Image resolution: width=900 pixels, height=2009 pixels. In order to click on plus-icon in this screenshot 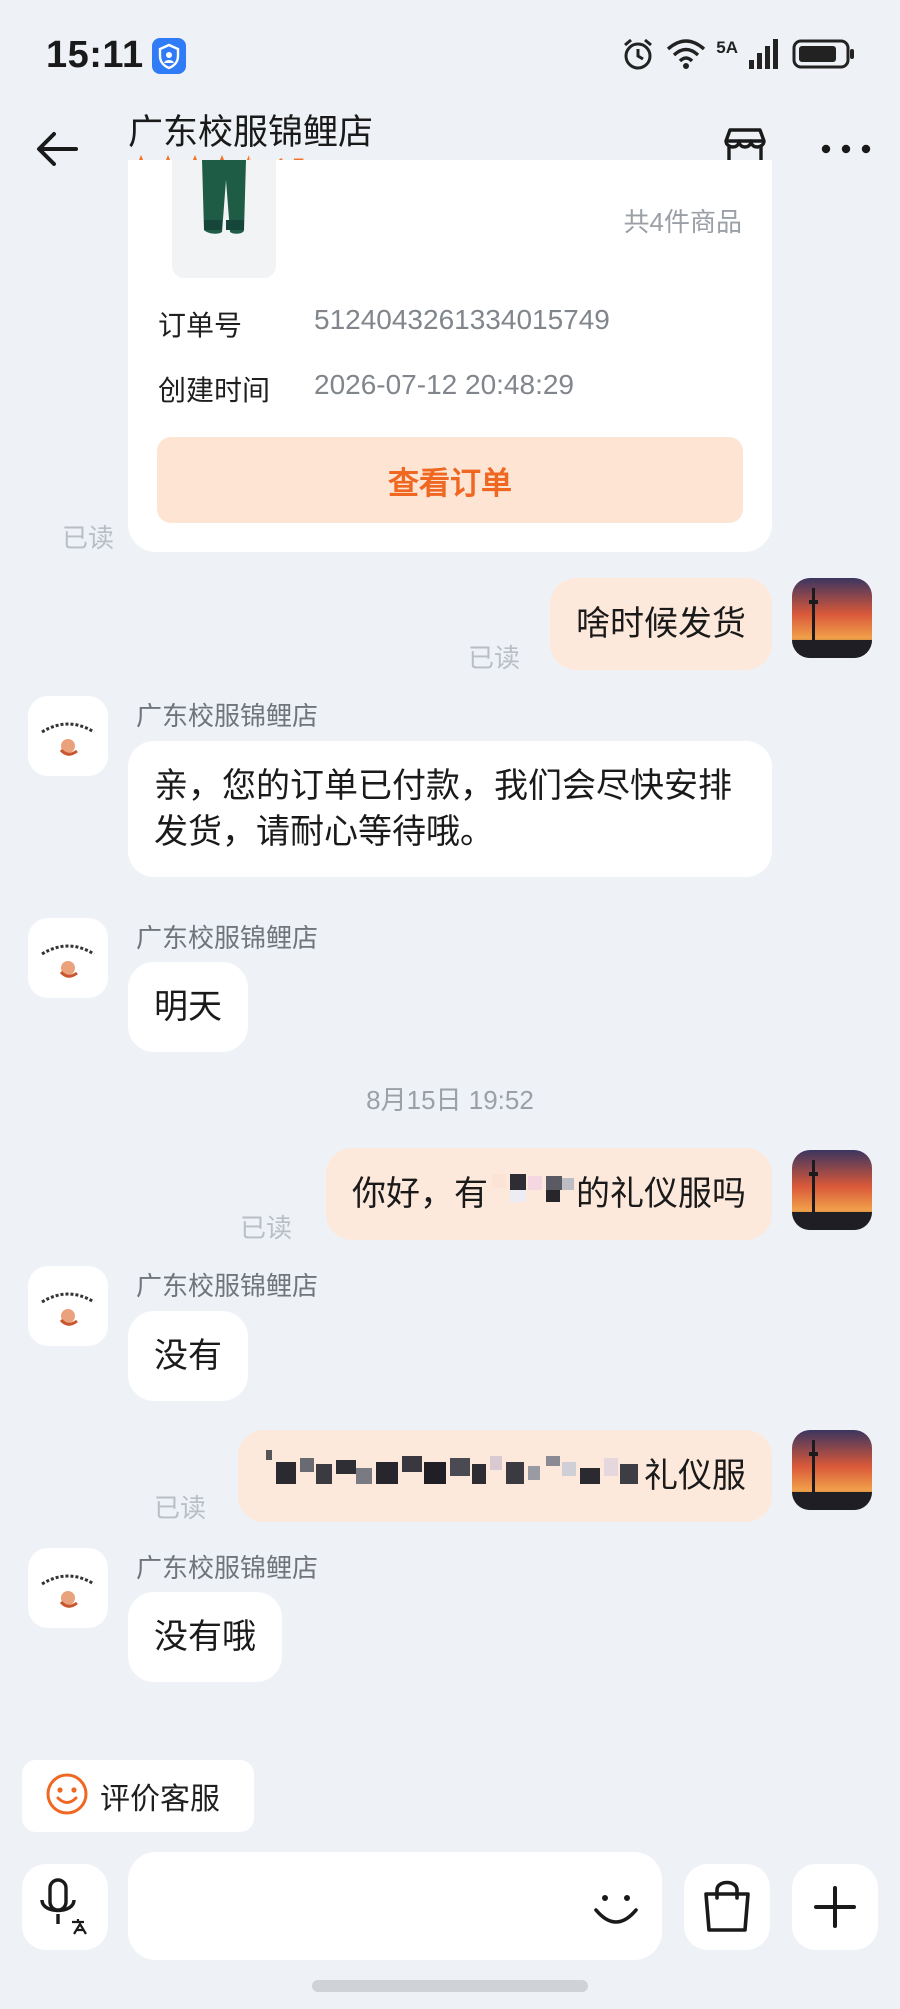, I will do `click(835, 1907)`.